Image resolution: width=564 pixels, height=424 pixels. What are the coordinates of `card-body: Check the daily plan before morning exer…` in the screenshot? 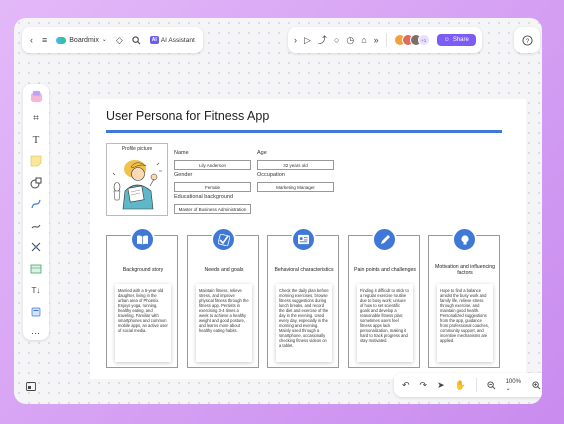 It's located at (304, 323).